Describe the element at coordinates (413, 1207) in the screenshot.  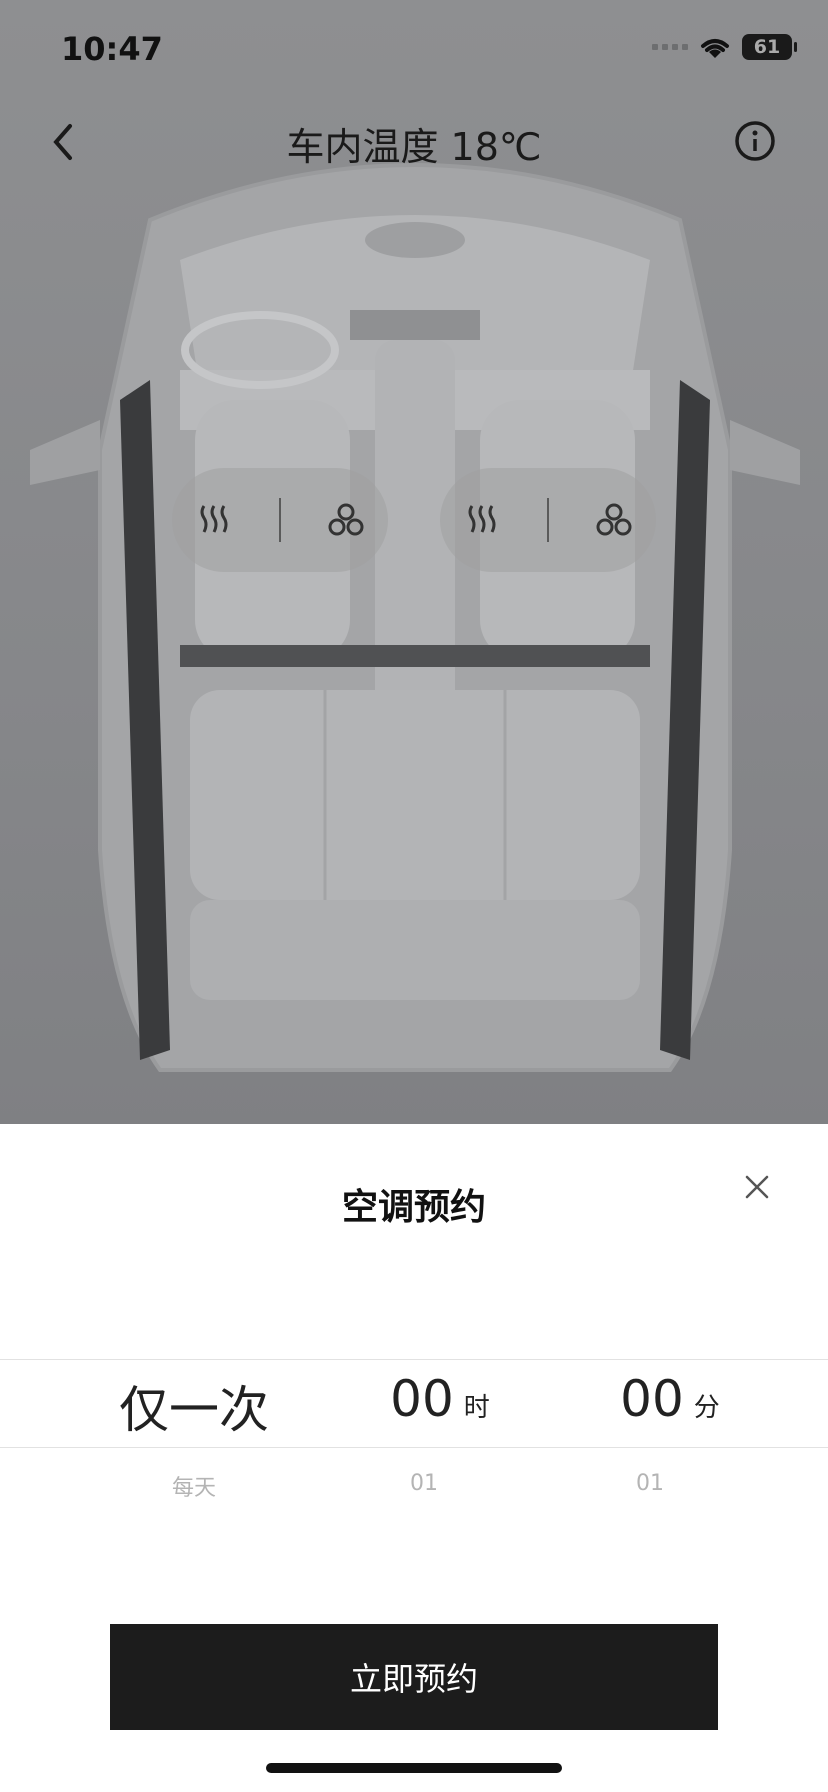
I see `sheet-title: 空调预约` at that location.